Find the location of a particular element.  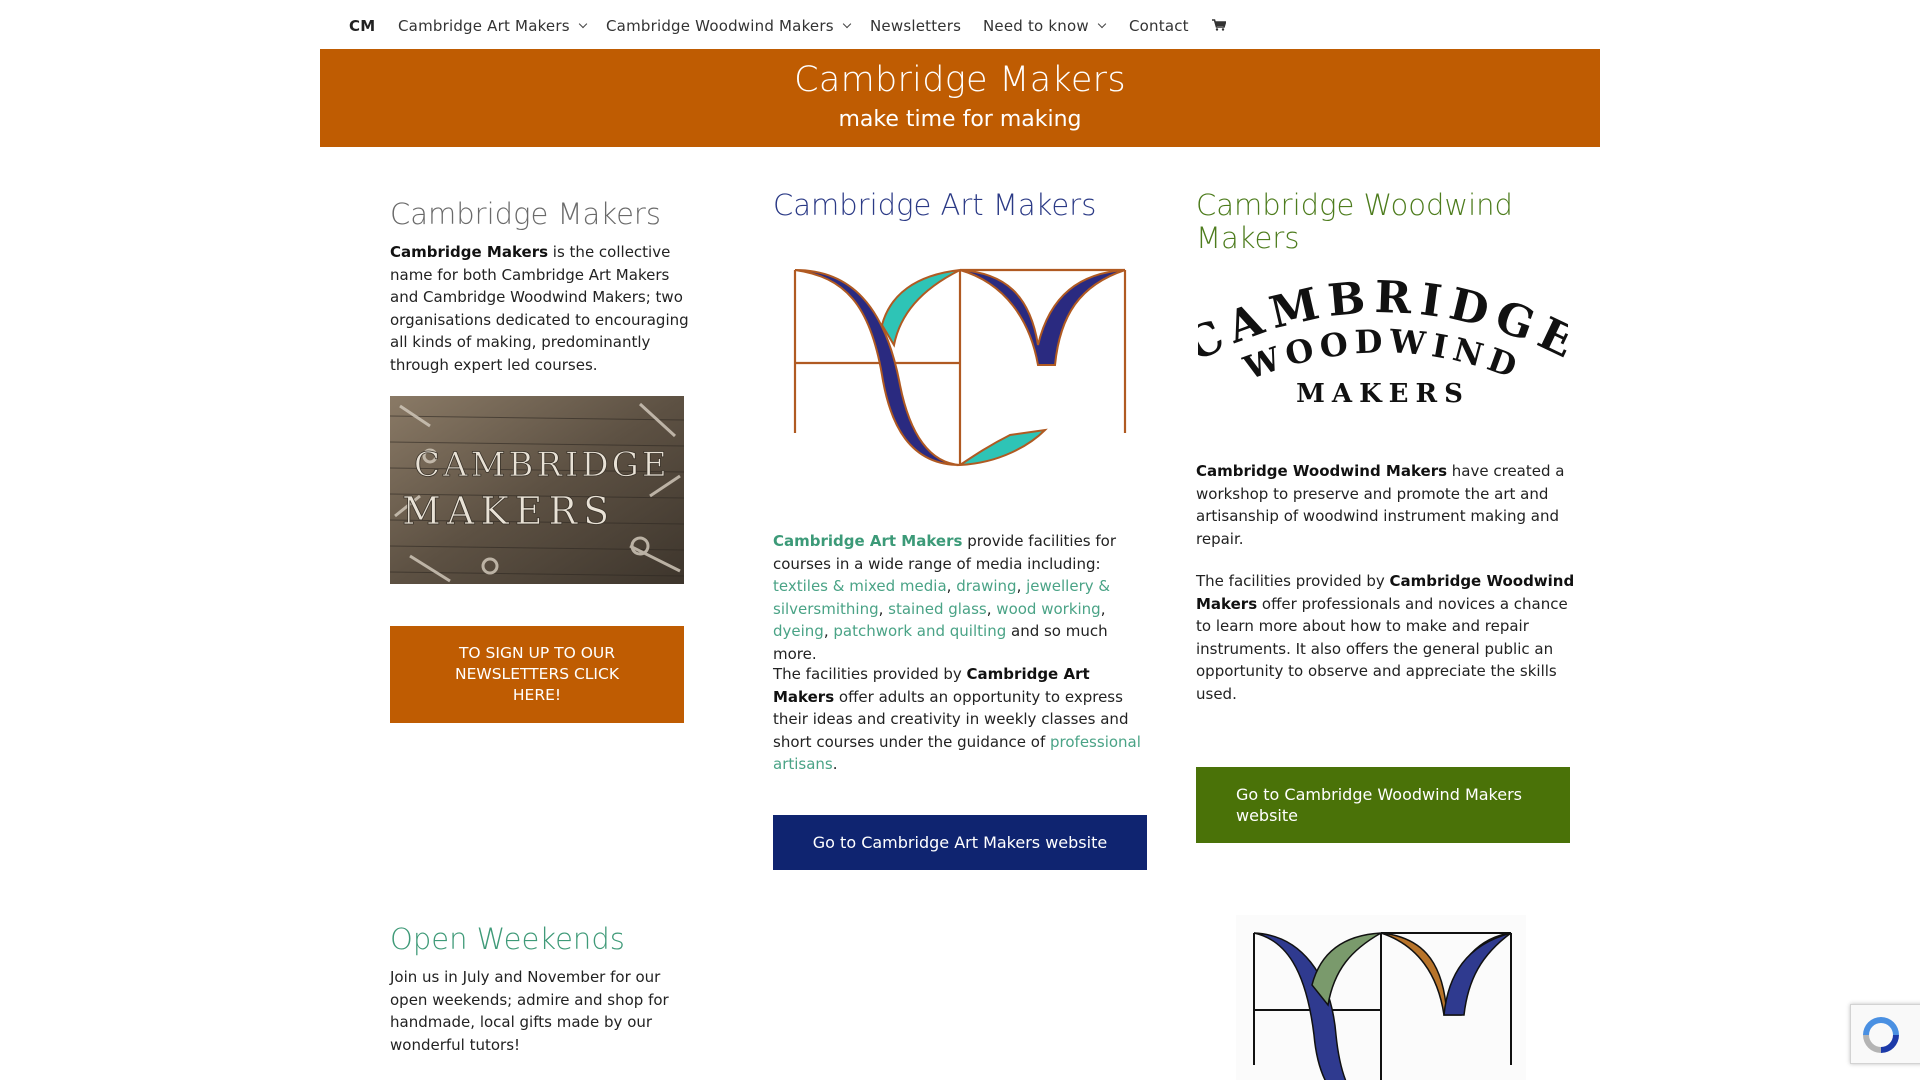

acm-logo is located at coordinates (960, 367).